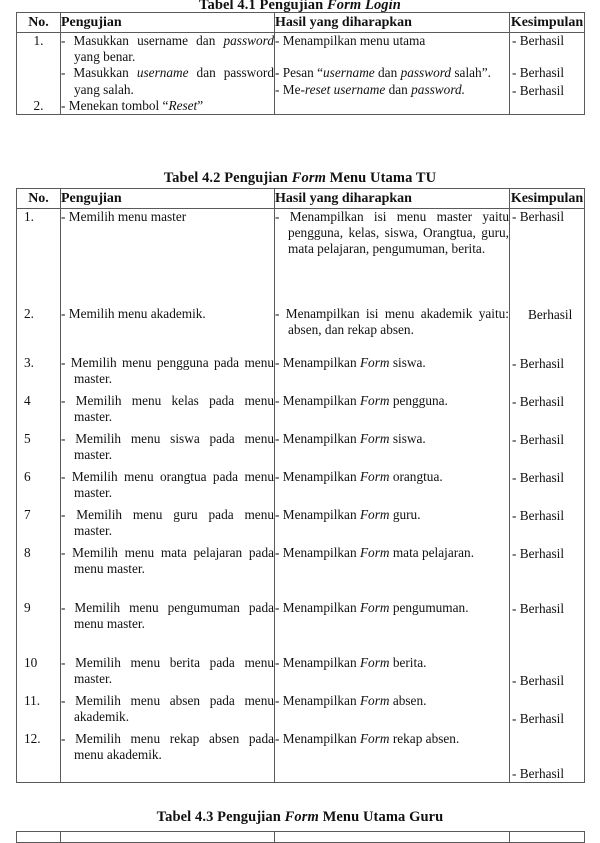 The width and height of the screenshot is (600, 843). What do you see at coordinates (538, 40) in the screenshot?
I see `kesimpulan-1: - Berhasil` at bounding box center [538, 40].